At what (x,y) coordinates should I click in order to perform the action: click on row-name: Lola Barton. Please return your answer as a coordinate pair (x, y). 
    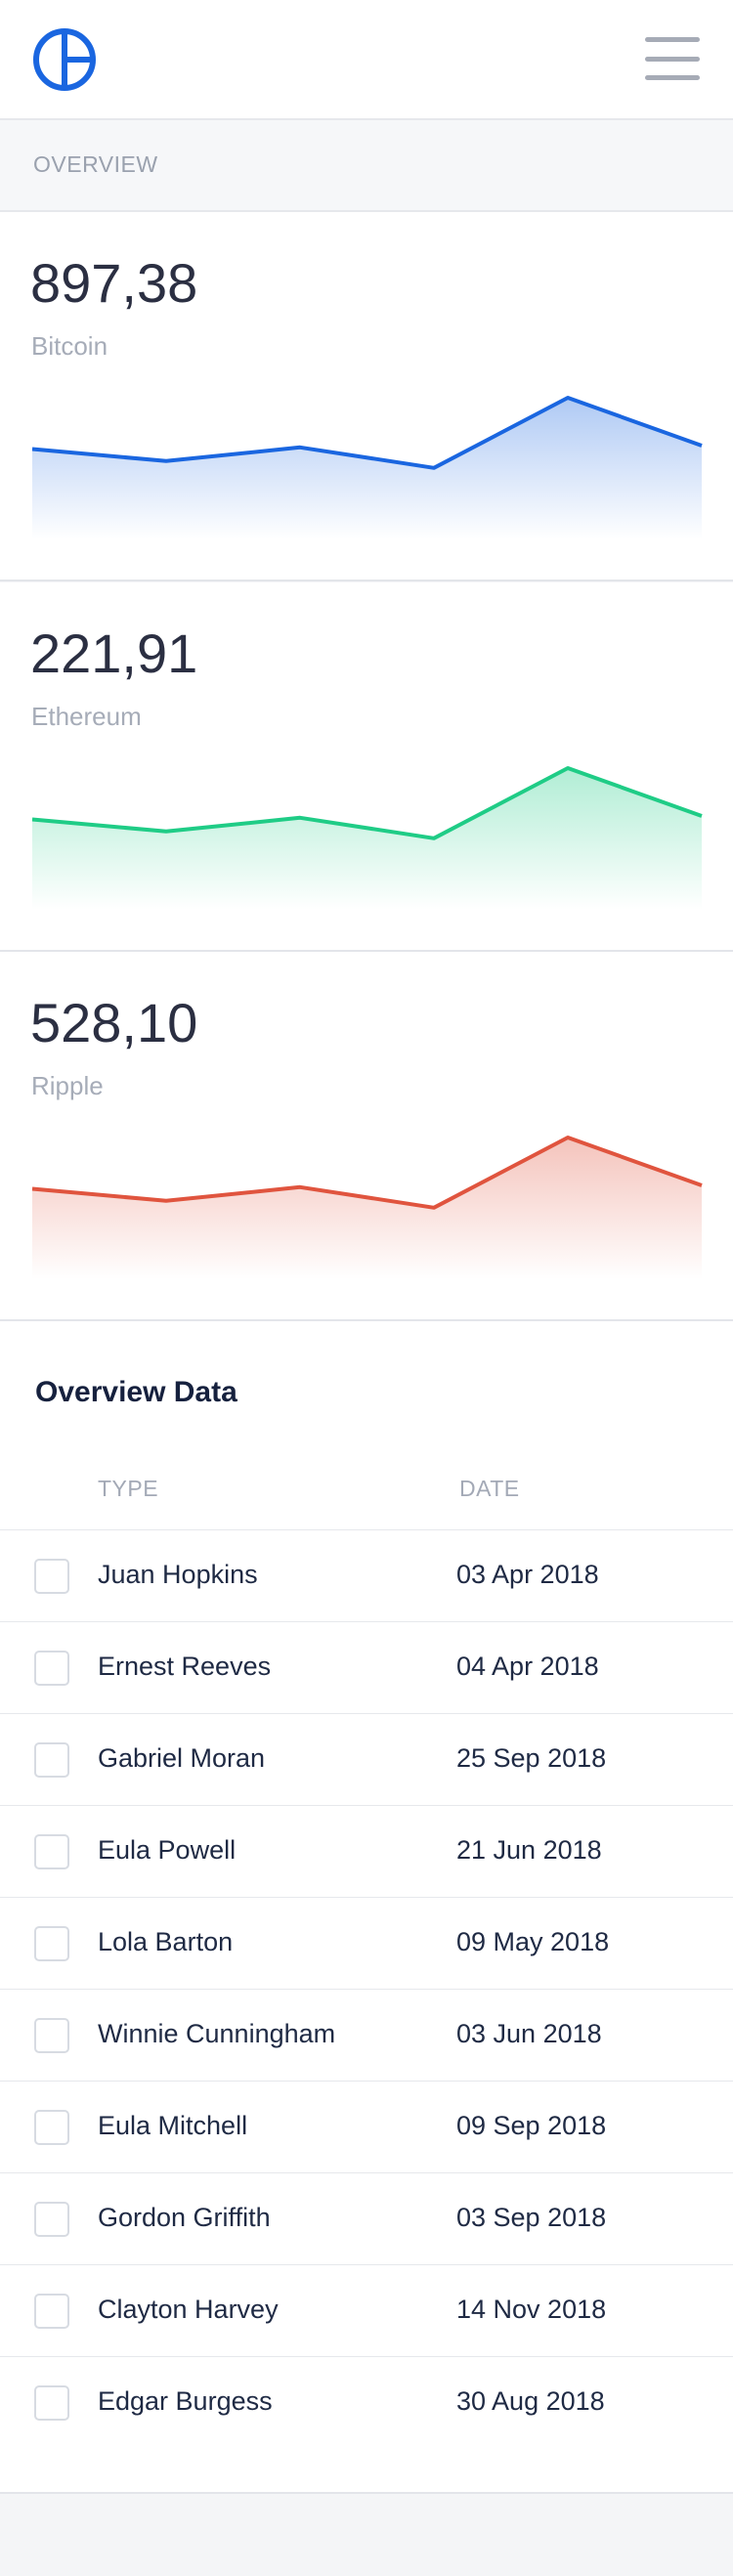
    Looking at the image, I should click on (166, 1942).